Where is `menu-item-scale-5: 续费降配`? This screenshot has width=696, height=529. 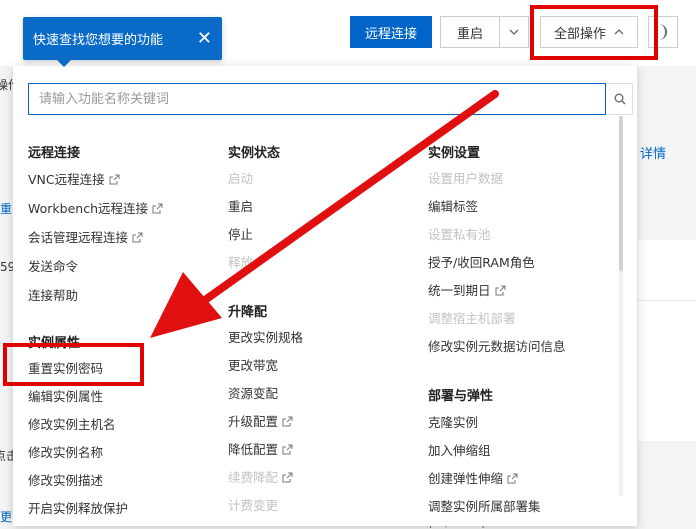 menu-item-scale-5: 续费降配 is located at coordinates (260, 476).